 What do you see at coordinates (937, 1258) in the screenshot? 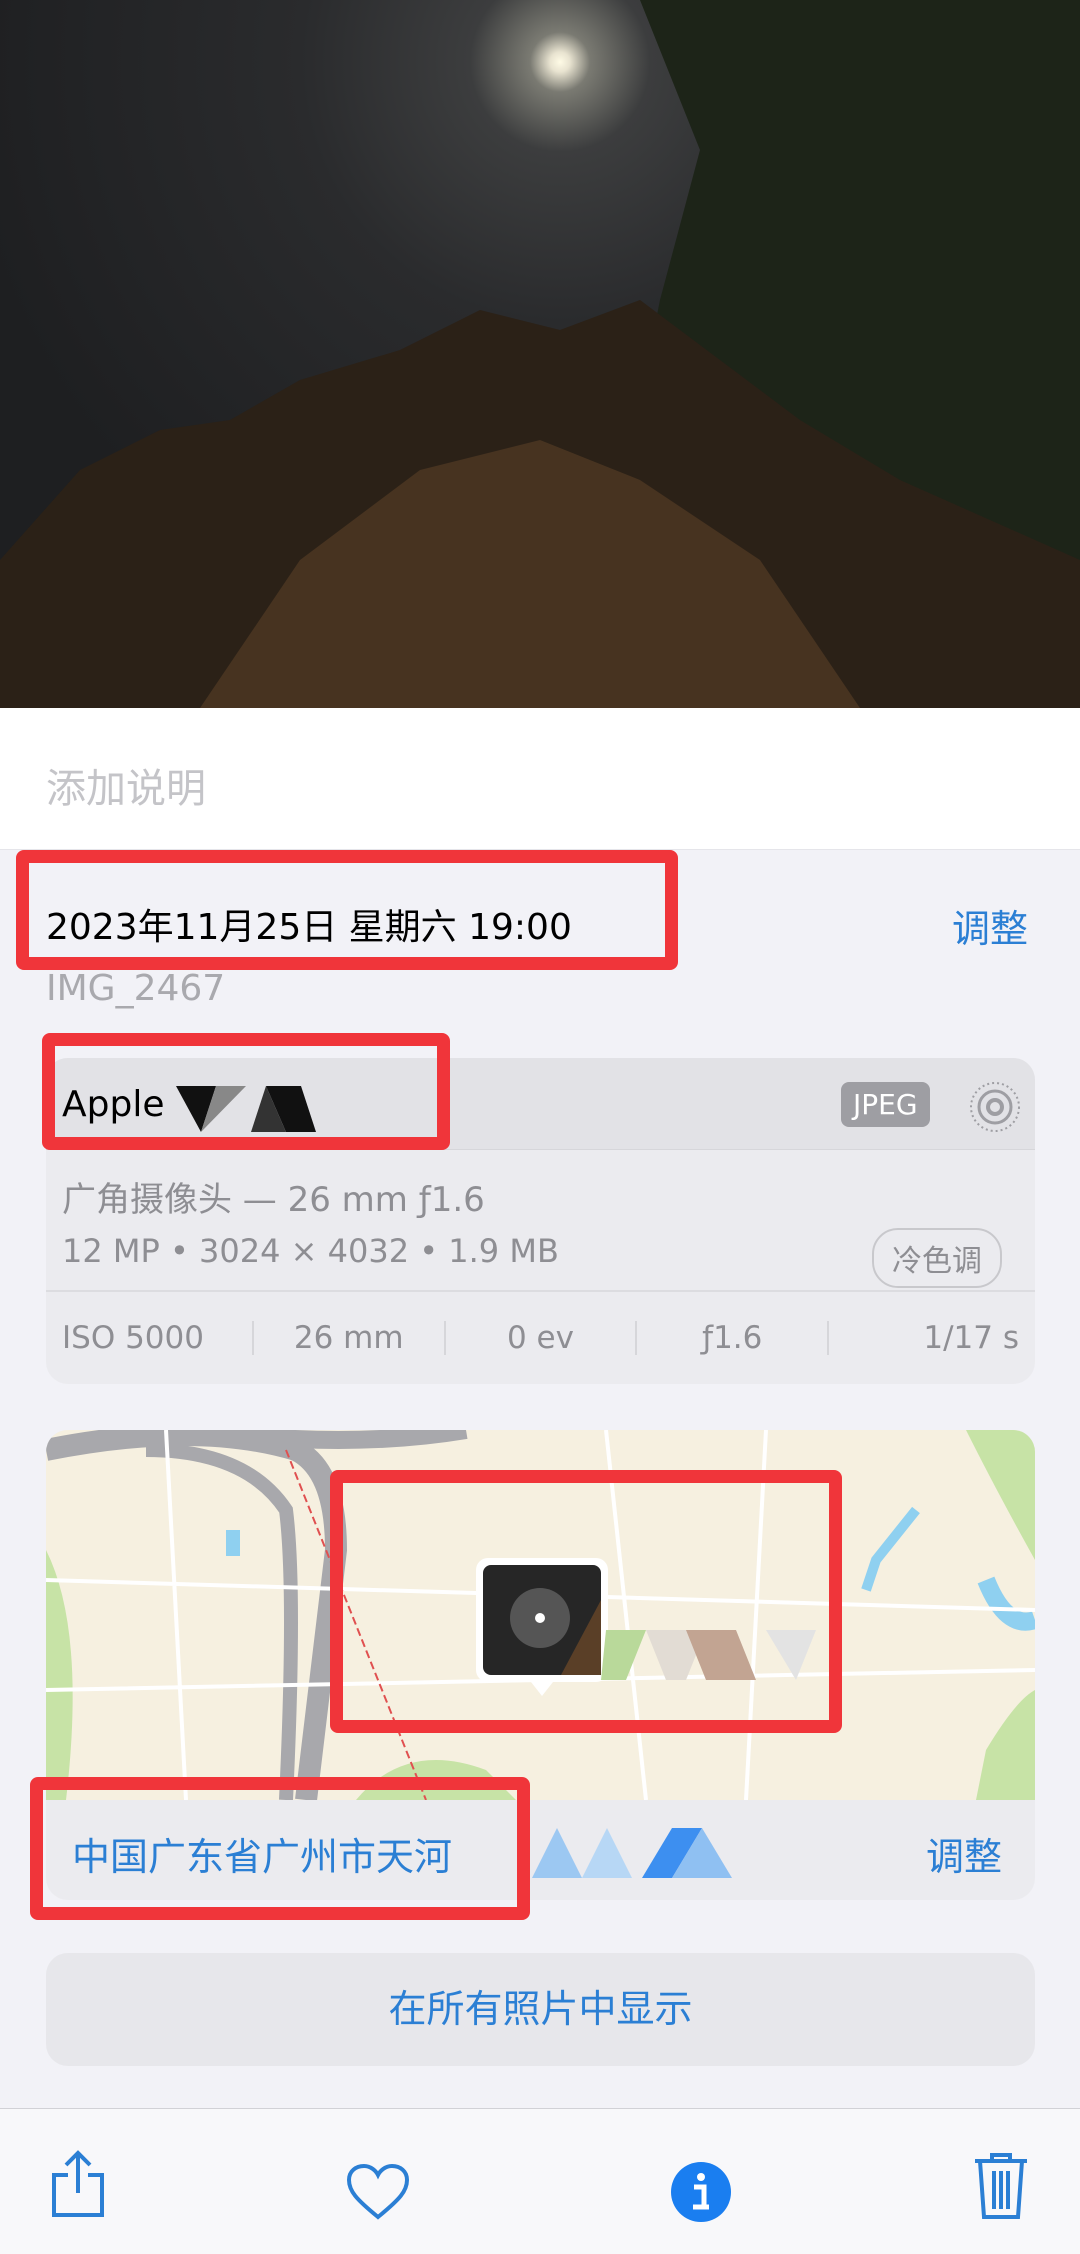
I see `photo-style-pill: 冷色调` at bounding box center [937, 1258].